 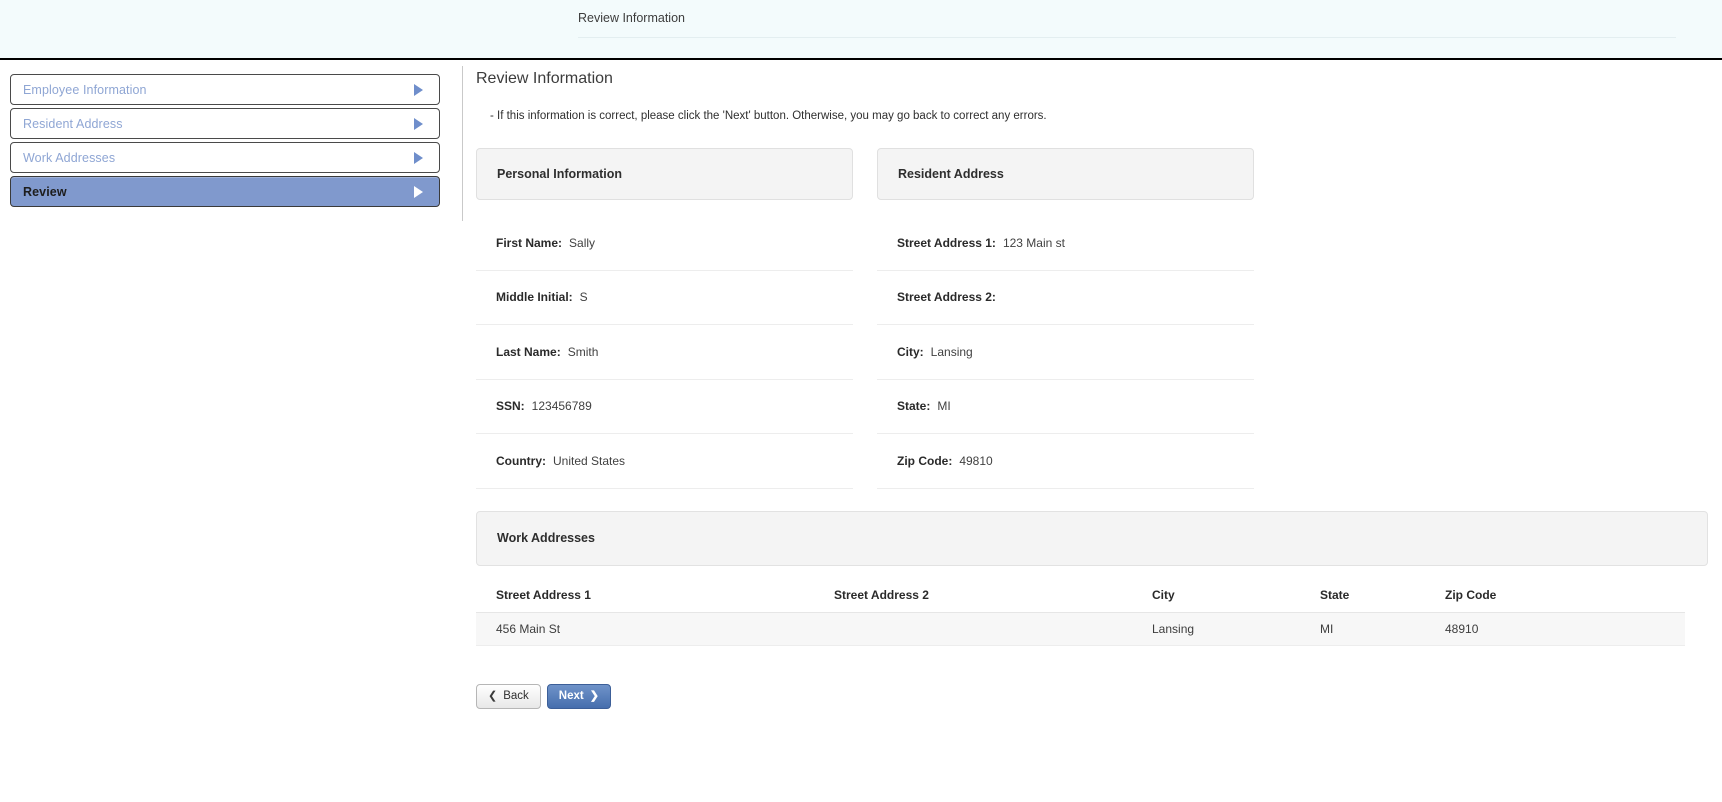 I want to click on field-row: Zip Code: 49810, so click(x=1065, y=461).